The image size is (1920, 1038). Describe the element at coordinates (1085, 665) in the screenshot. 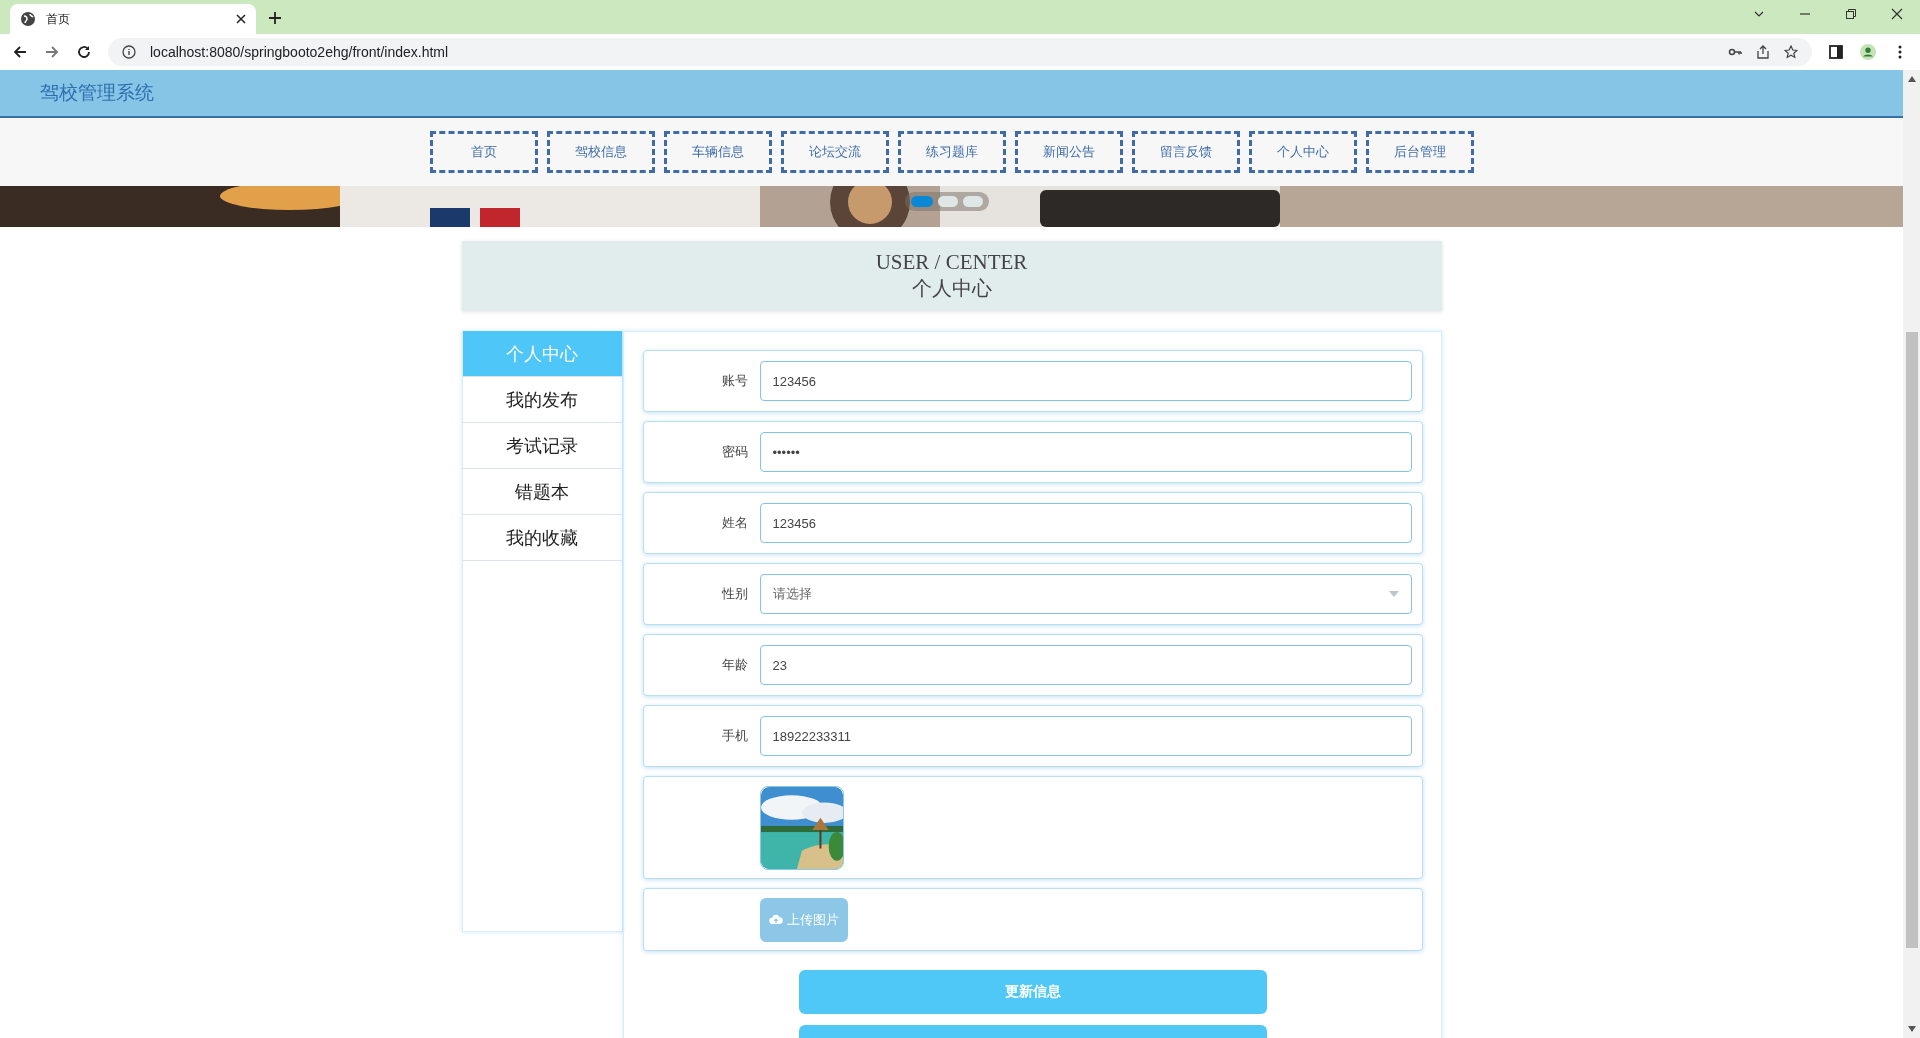

I see `input-field: 23` at that location.